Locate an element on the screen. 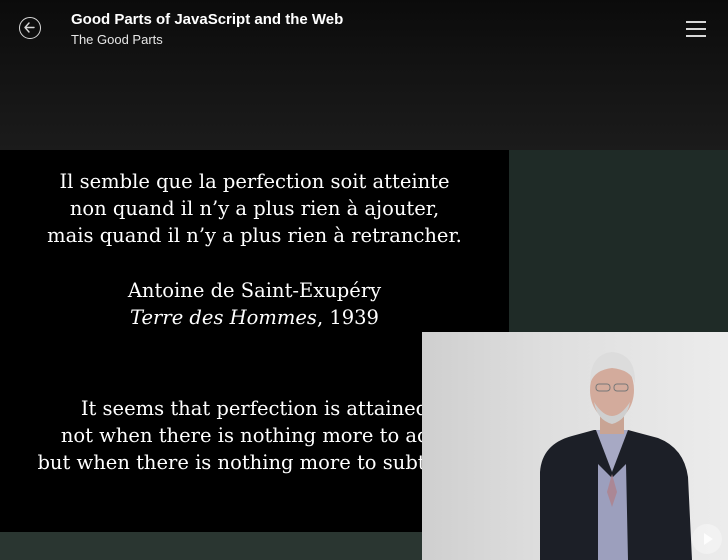 This screenshot has height=560, width=728. module-title: The Good Parts is located at coordinates (117, 39).